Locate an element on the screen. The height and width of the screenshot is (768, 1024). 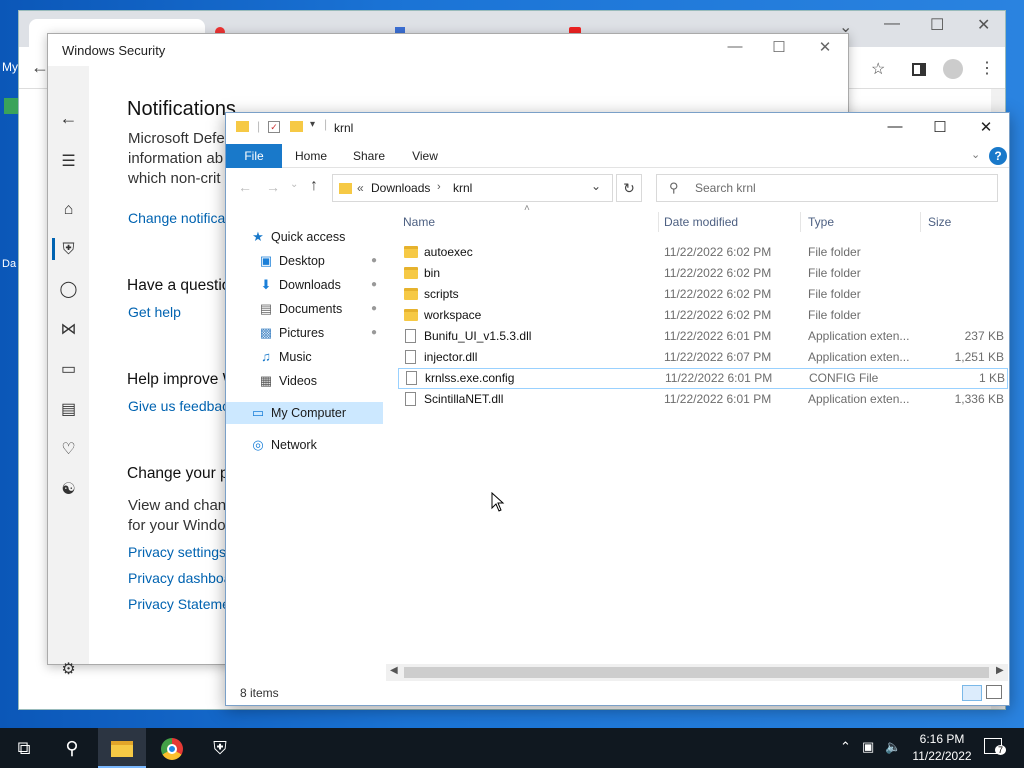
tree-item-quick-access: ★ Quick access is located at coordinates (304, 237).